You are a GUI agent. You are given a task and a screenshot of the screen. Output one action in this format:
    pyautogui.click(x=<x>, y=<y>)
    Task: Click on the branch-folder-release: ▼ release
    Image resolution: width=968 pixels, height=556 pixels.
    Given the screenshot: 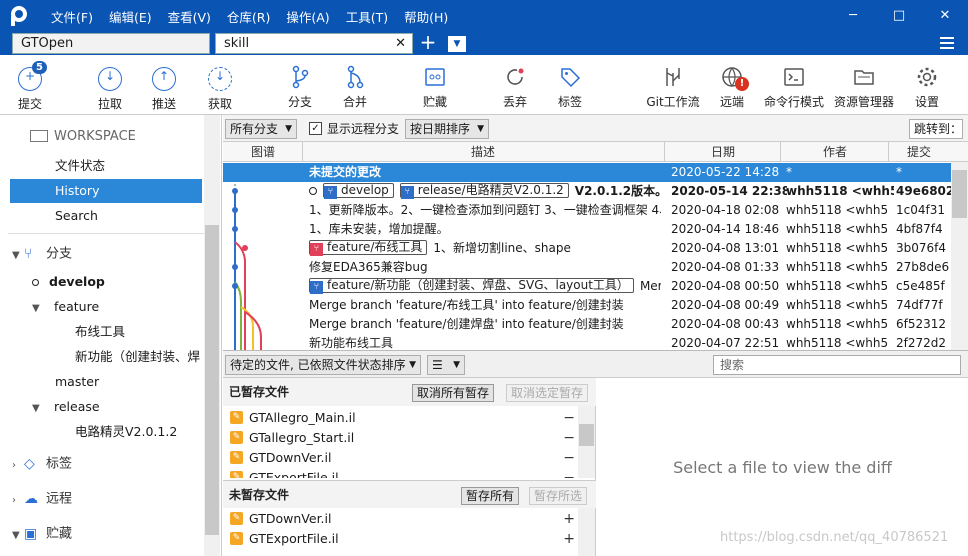 What is the action you would take?
    pyautogui.click(x=117, y=407)
    